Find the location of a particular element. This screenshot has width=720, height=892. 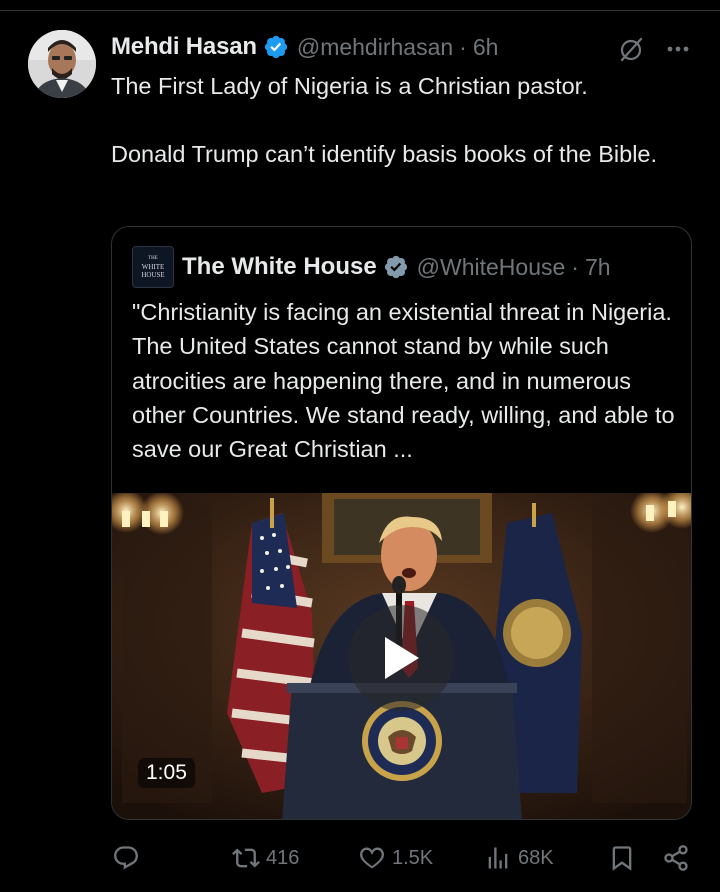

like-button: 1.5K is located at coordinates (395, 858).